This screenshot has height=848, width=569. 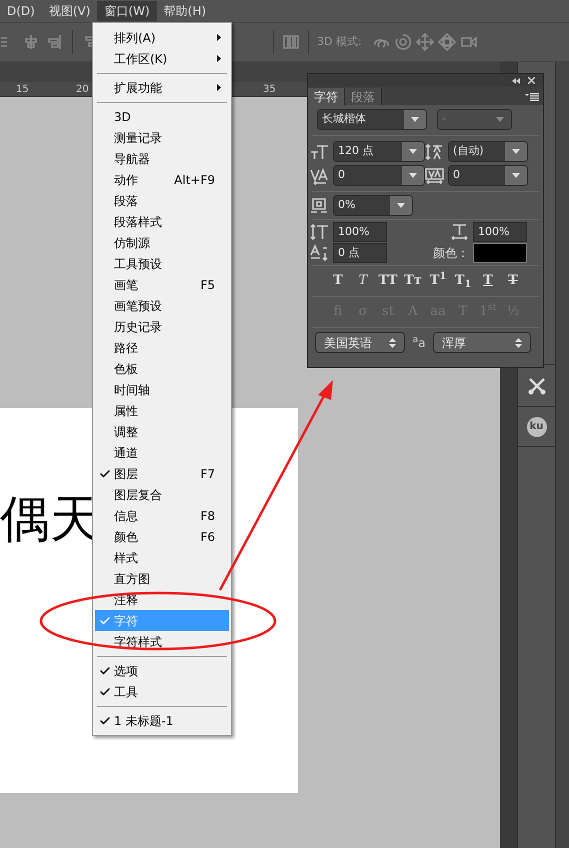 I want to click on menu-item: 仿制源, so click(x=162, y=242).